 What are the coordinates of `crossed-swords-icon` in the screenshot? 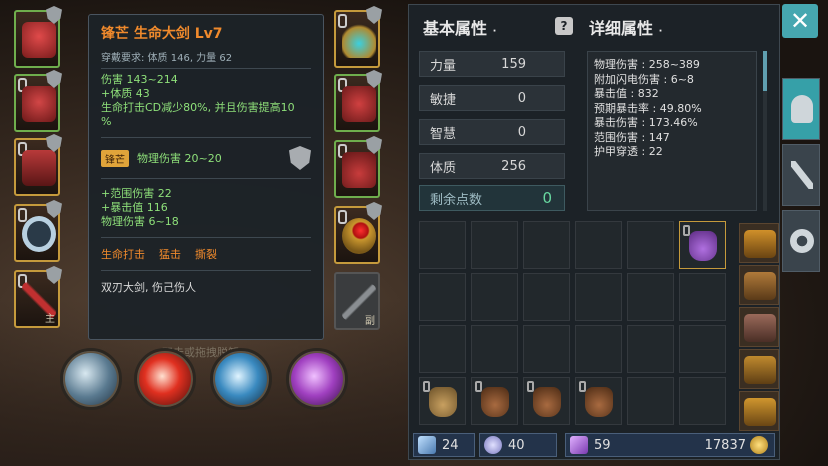 It's located at (802, 175).